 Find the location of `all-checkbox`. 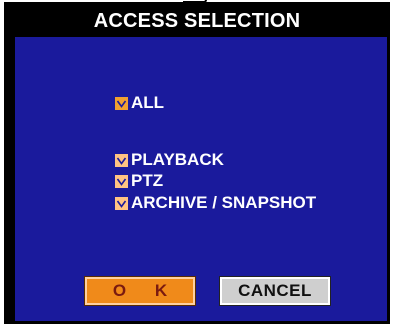

all-checkbox is located at coordinates (121, 103).